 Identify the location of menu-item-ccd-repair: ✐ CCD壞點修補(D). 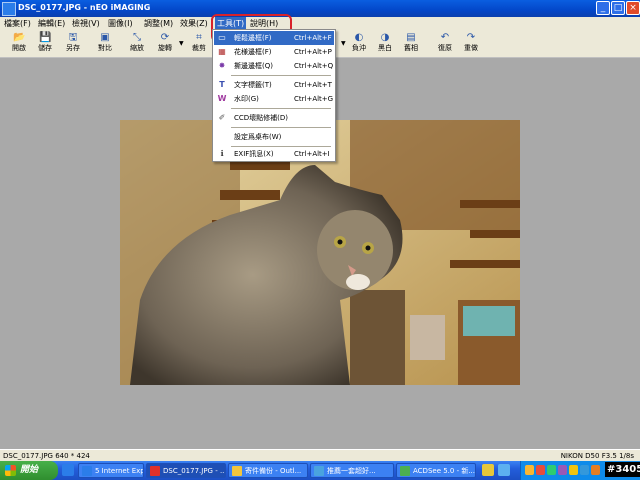
(274, 118).